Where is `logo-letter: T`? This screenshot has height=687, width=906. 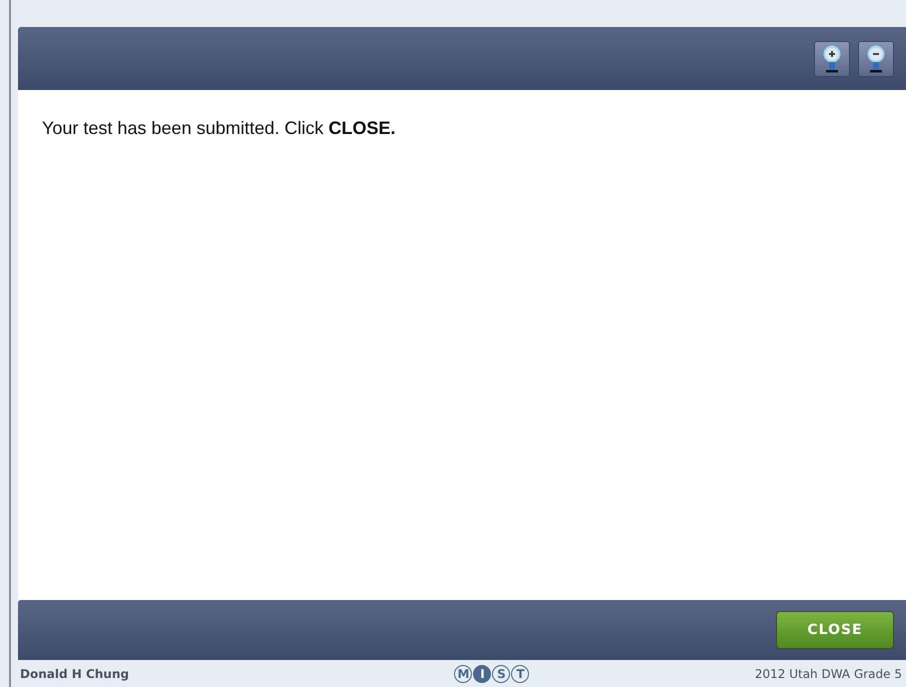 logo-letter: T is located at coordinates (520, 673).